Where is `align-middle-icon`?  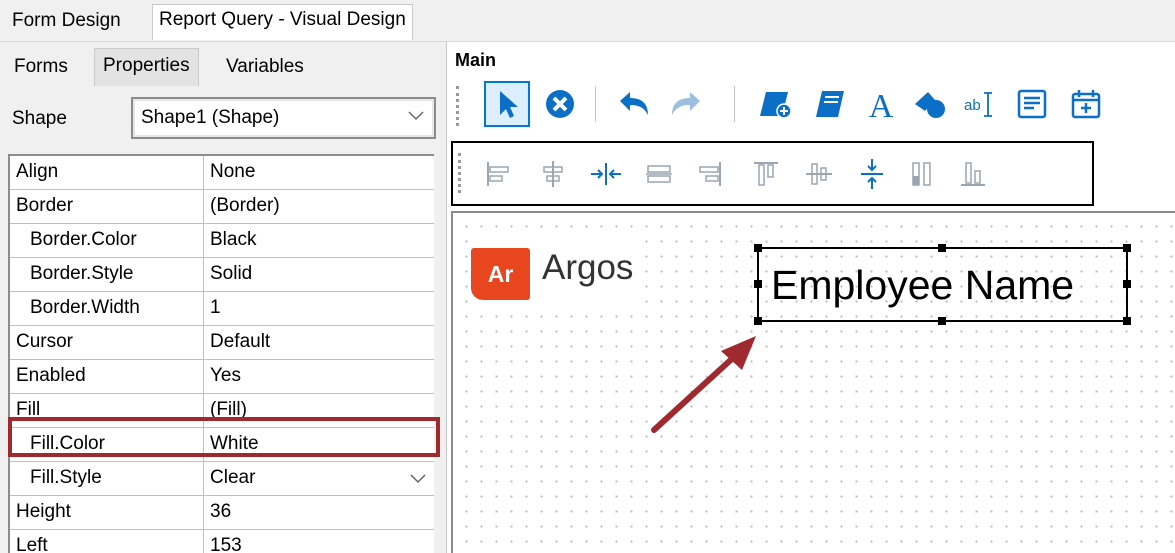 align-middle-icon is located at coordinates (659, 174).